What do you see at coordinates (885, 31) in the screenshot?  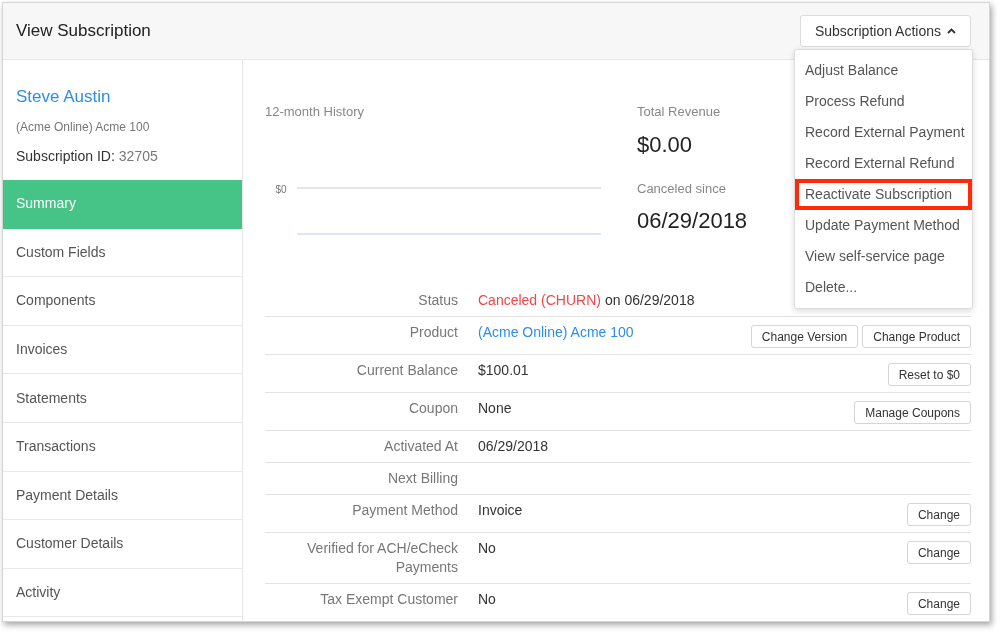 I see `actions-button: Subscription Actions` at bounding box center [885, 31].